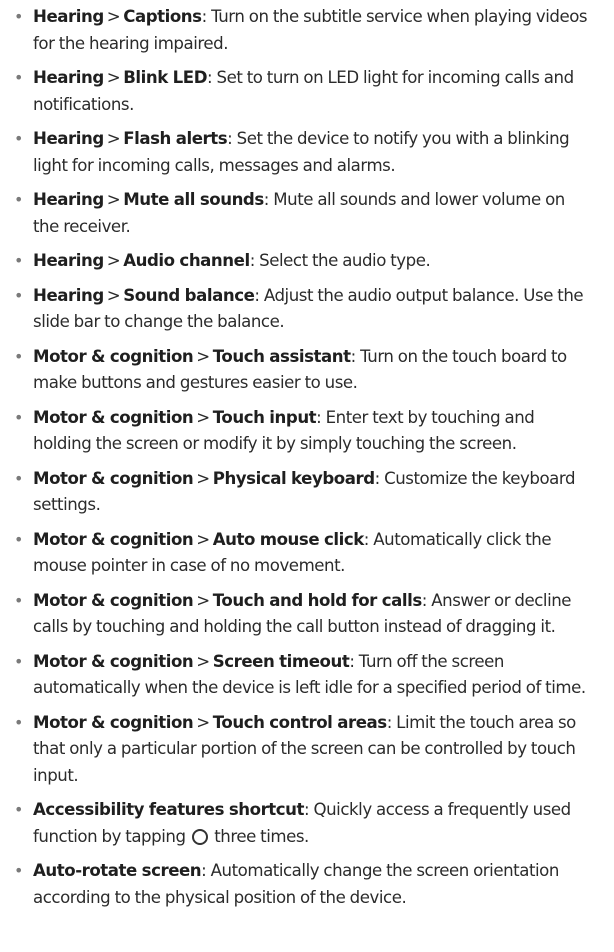 The height and width of the screenshot is (952, 614). Describe the element at coordinates (199, 836) in the screenshot. I see `home-button-circle-icon` at that location.